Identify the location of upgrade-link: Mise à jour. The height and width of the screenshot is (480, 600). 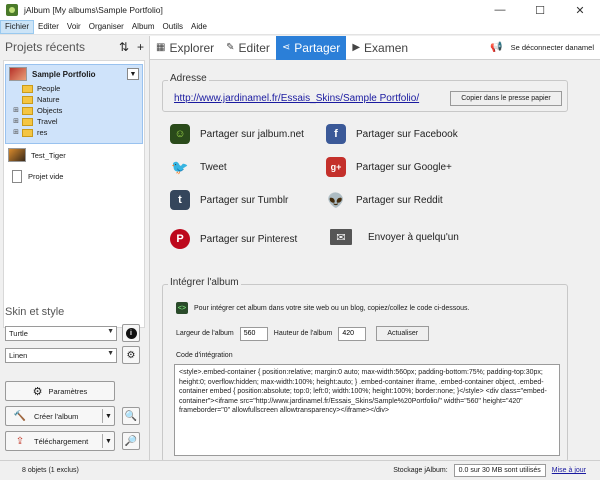
(569, 470).